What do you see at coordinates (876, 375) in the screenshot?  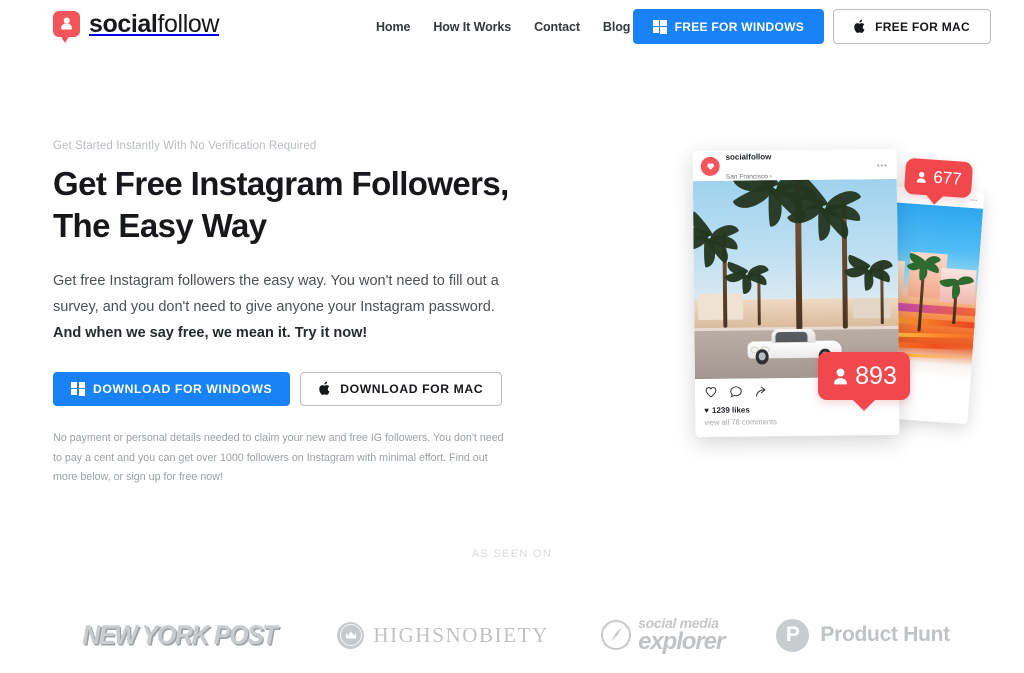 I see `follower-badge-893-count: 893` at bounding box center [876, 375].